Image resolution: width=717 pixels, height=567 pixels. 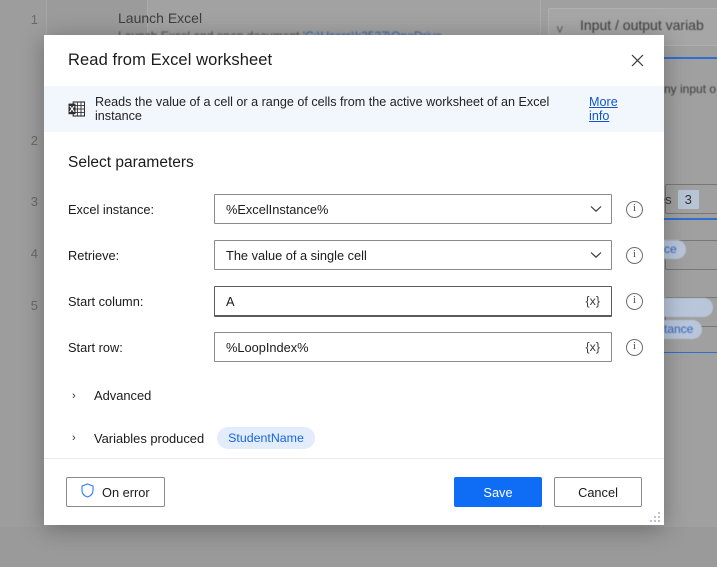 I want to click on flow-row-number: 3, so click(x=34, y=201).